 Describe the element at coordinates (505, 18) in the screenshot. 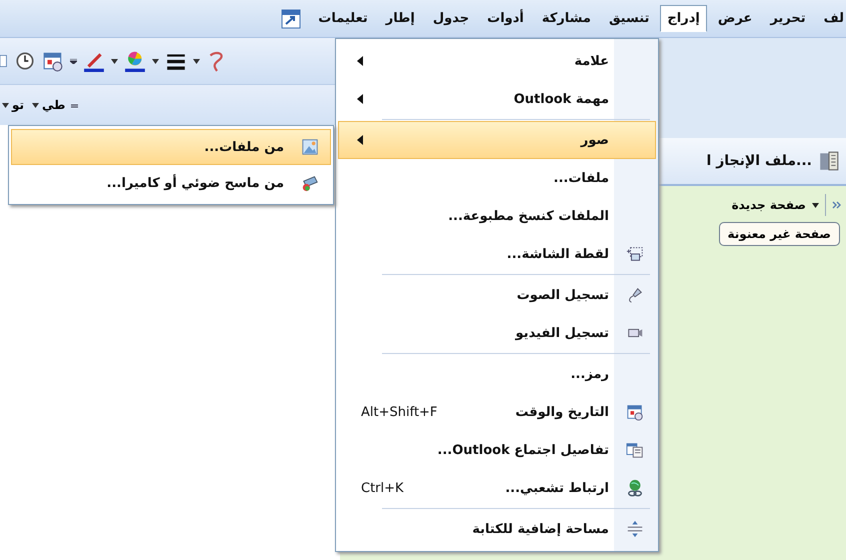

I see `menu-bar-item: أدوات` at that location.